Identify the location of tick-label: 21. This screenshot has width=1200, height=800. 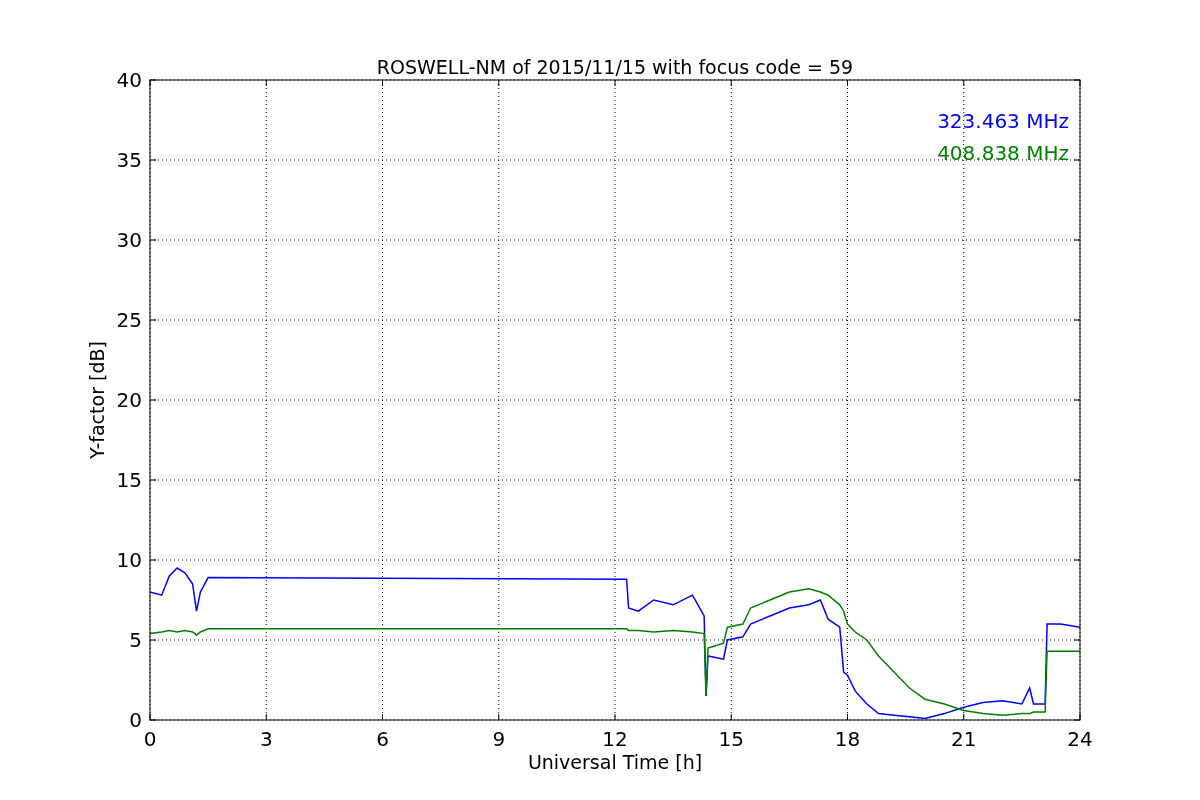
(964, 739).